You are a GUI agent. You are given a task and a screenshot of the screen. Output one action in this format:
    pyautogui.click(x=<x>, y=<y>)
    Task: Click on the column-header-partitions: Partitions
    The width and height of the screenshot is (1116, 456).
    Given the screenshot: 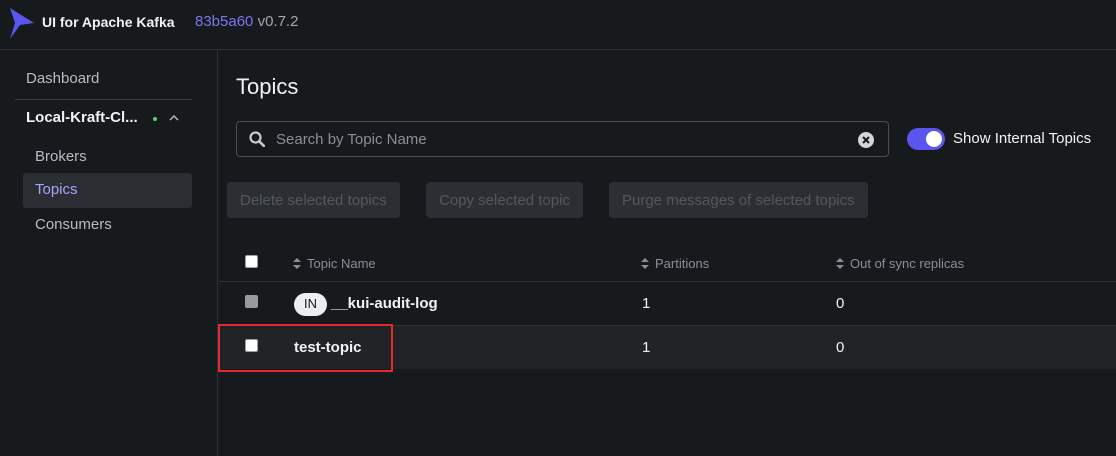 What is the action you would take?
    pyautogui.click(x=675, y=263)
    